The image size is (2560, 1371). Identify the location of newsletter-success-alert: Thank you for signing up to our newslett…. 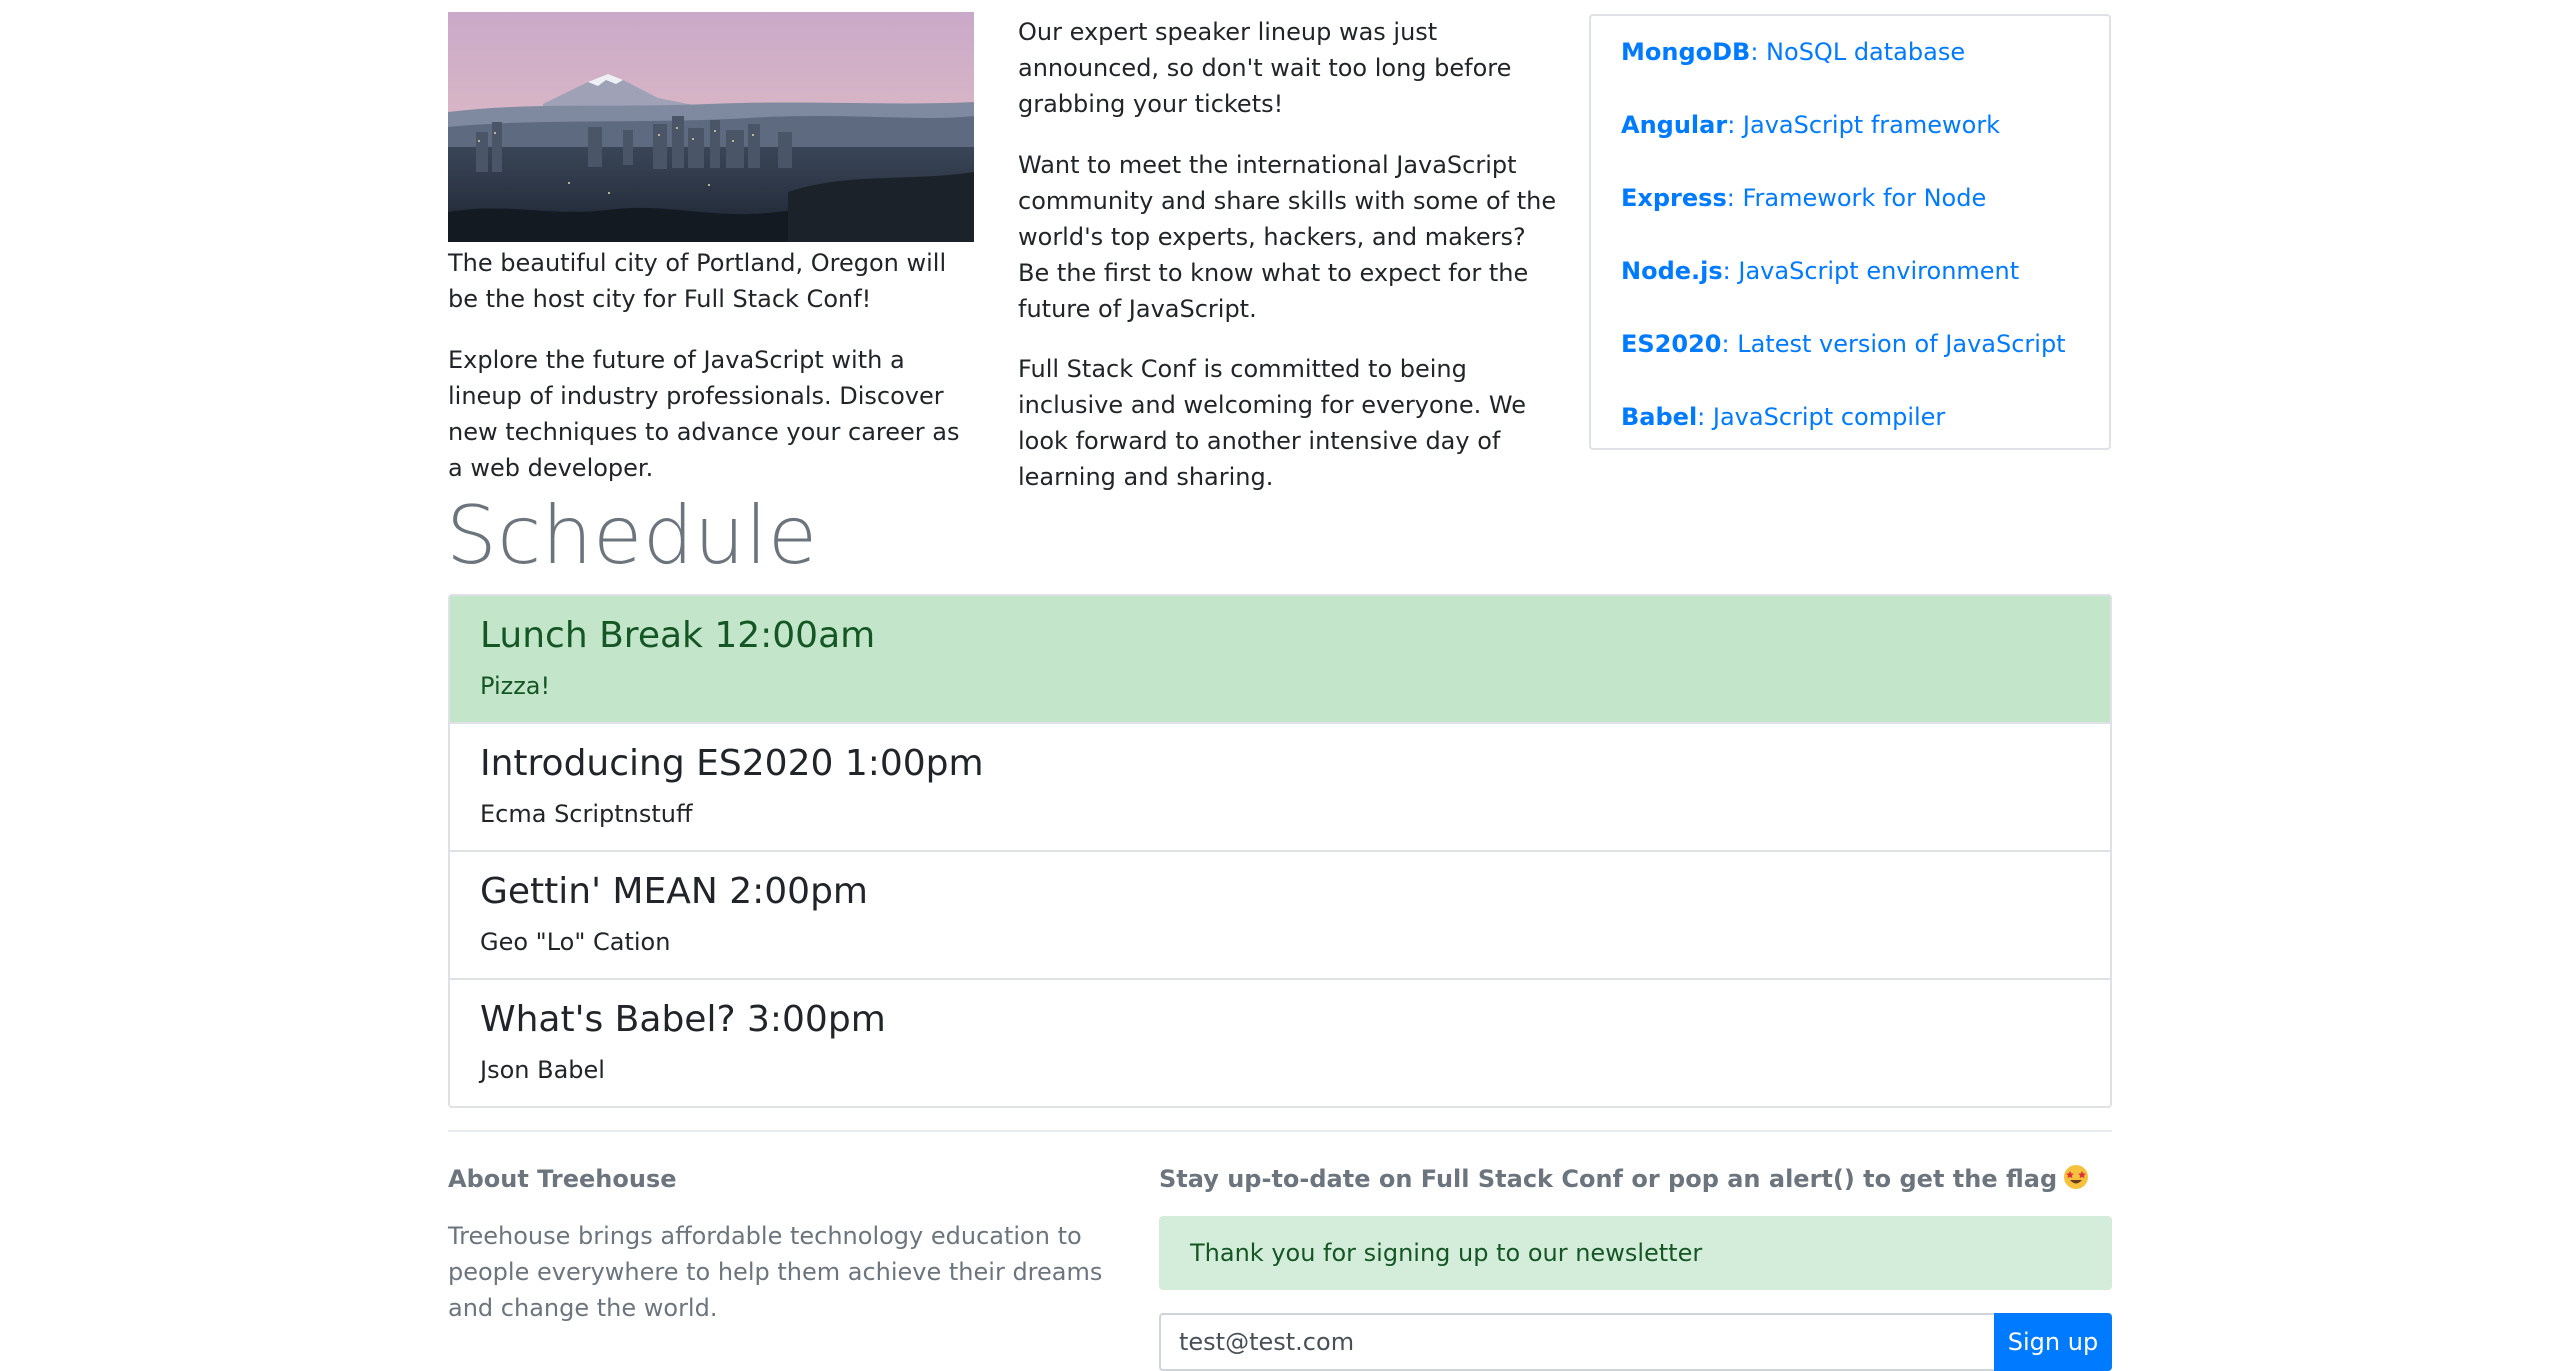
(1635, 1253).